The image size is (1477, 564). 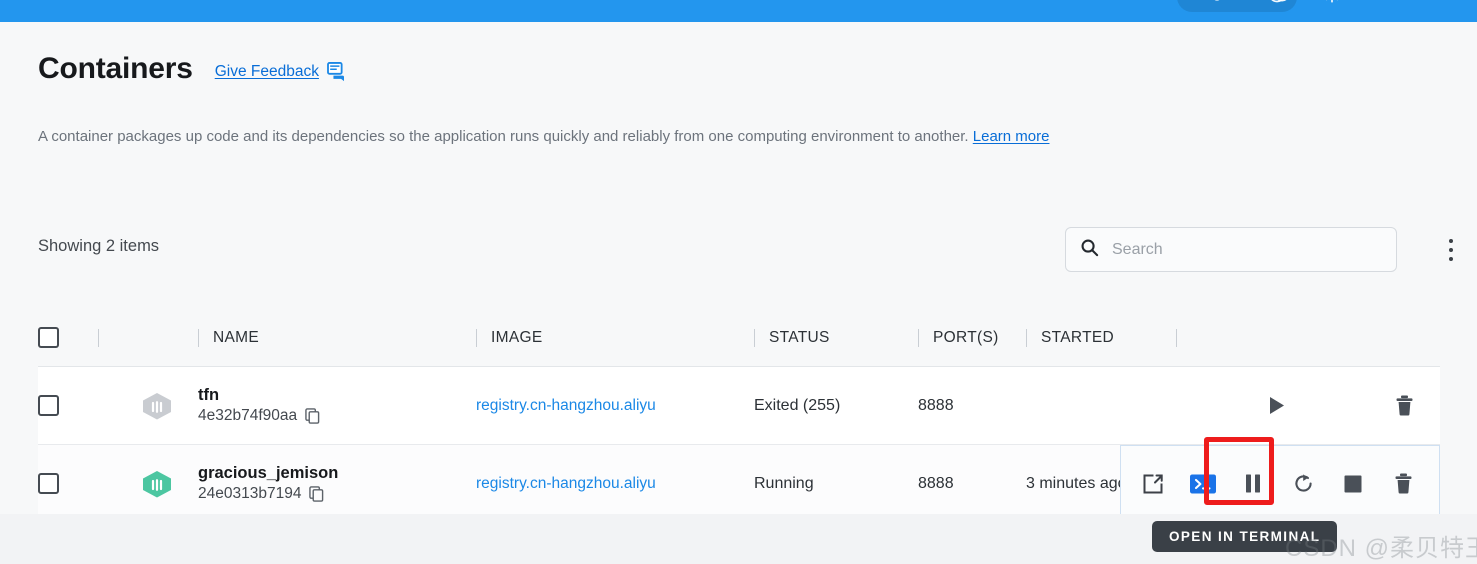 What do you see at coordinates (1303, 484) in the screenshot?
I see `restart-icon` at bounding box center [1303, 484].